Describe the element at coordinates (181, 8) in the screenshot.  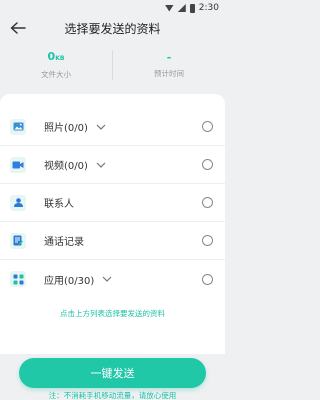
I see `signal-icon` at that location.